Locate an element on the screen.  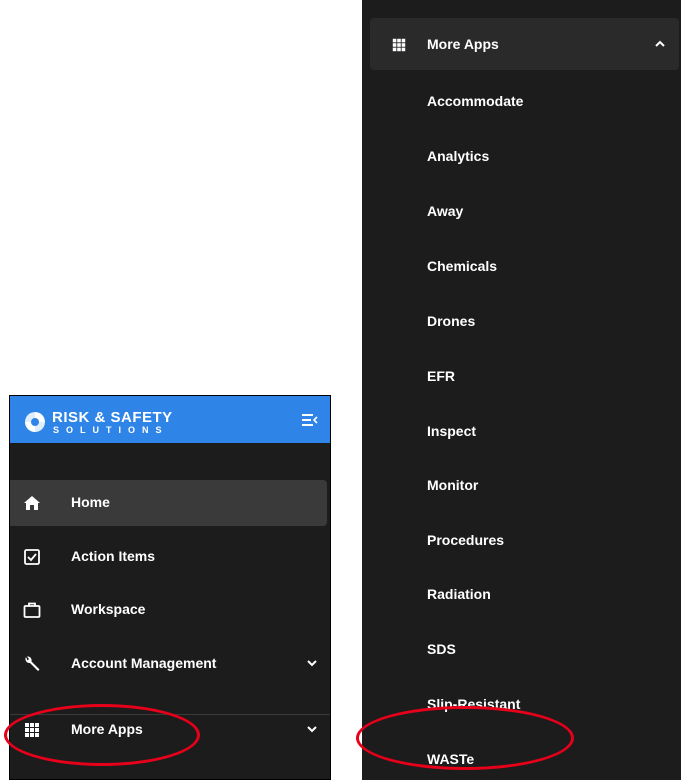
sidebar-item-home: Home is located at coordinates (168, 503).